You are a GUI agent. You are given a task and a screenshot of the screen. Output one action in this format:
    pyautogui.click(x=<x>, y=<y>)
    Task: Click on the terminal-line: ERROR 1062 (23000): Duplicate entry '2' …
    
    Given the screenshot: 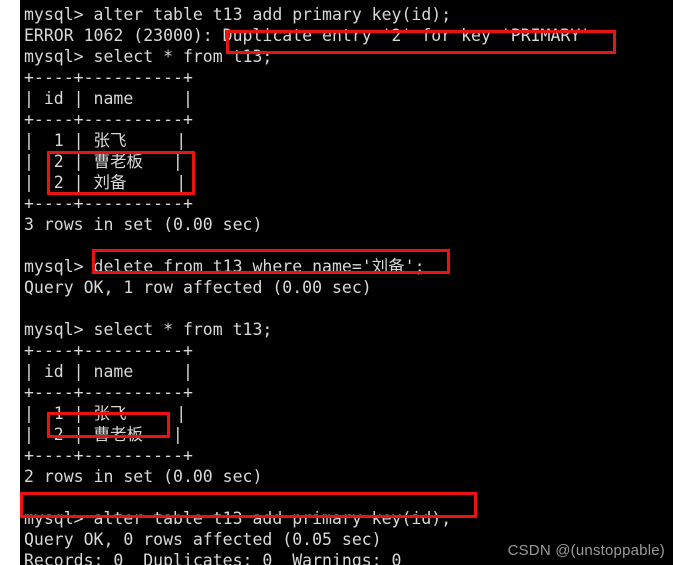 What is the action you would take?
    pyautogui.click(x=307, y=35)
    